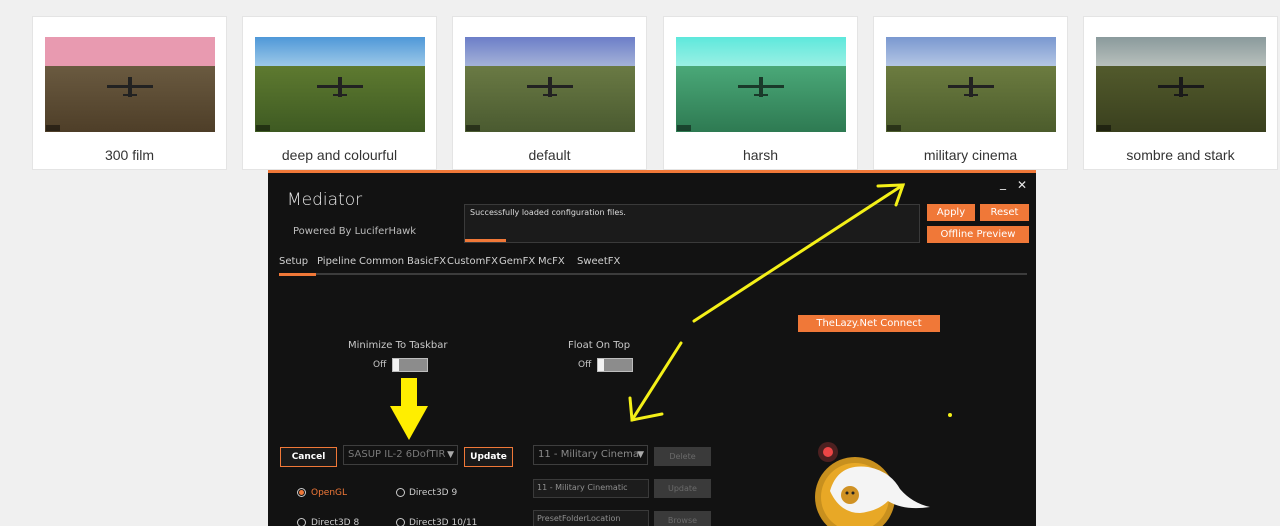  Describe the element at coordinates (1004, 212) in the screenshot. I see `reset-button: Reset` at that location.